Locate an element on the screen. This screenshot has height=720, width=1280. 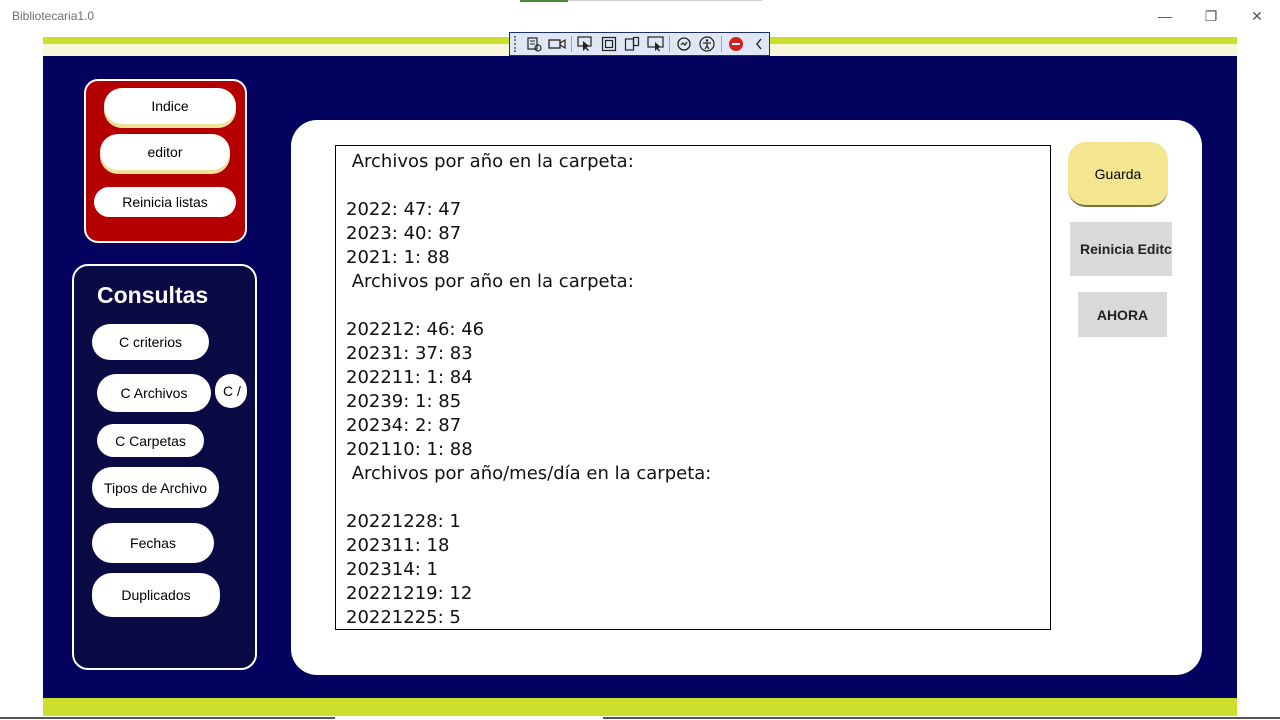
editor-line: 2023: 40: 87 is located at coordinates (404, 233).